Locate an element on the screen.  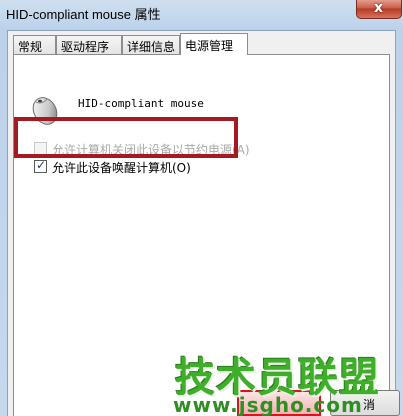
allow-wake-label: 允许此设备唤醒计算机(O) is located at coordinates (121, 168).